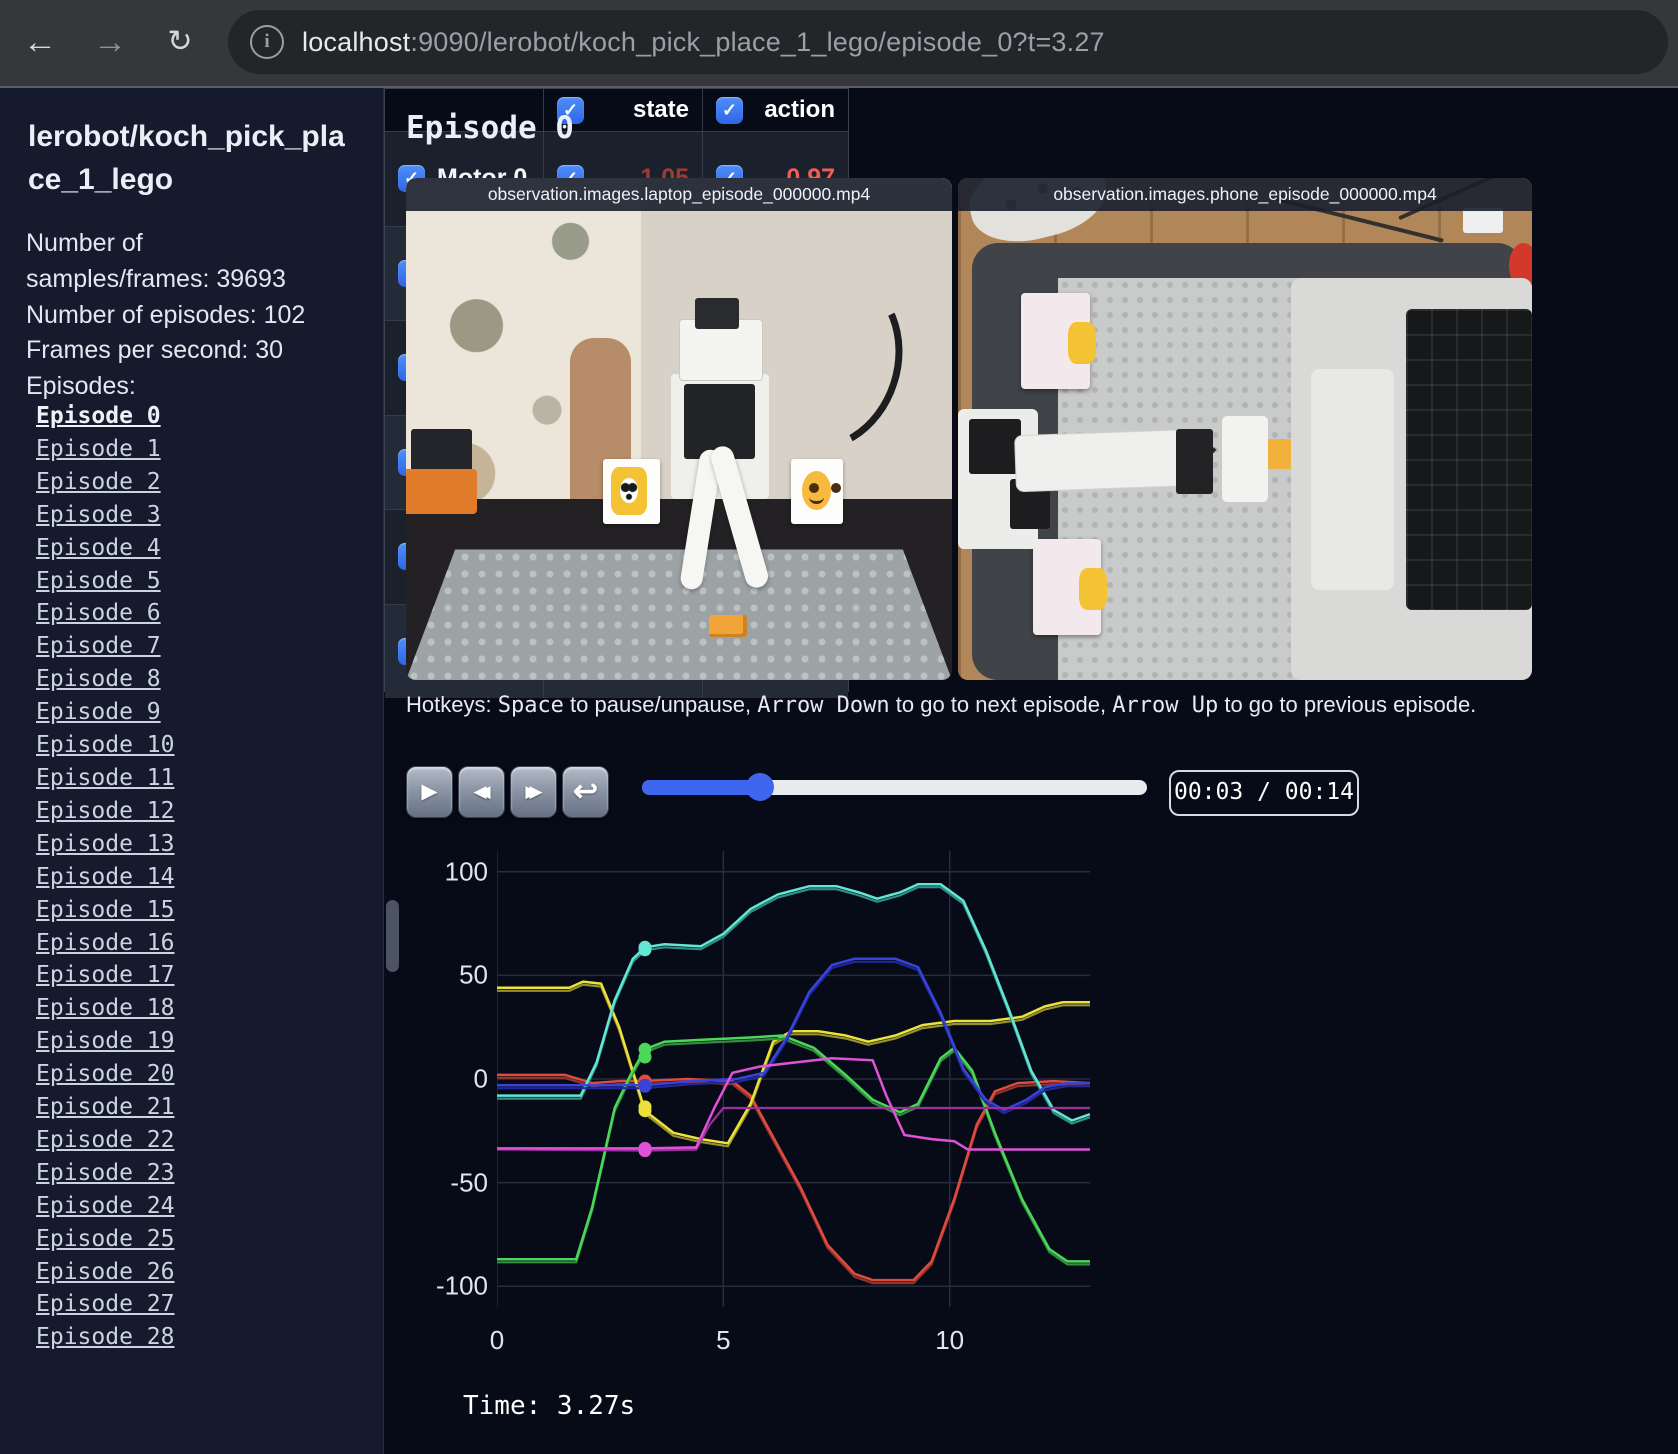 The width and height of the screenshot is (1678, 1454). What do you see at coordinates (110, 42) in the screenshot?
I see `forward-button: →` at bounding box center [110, 42].